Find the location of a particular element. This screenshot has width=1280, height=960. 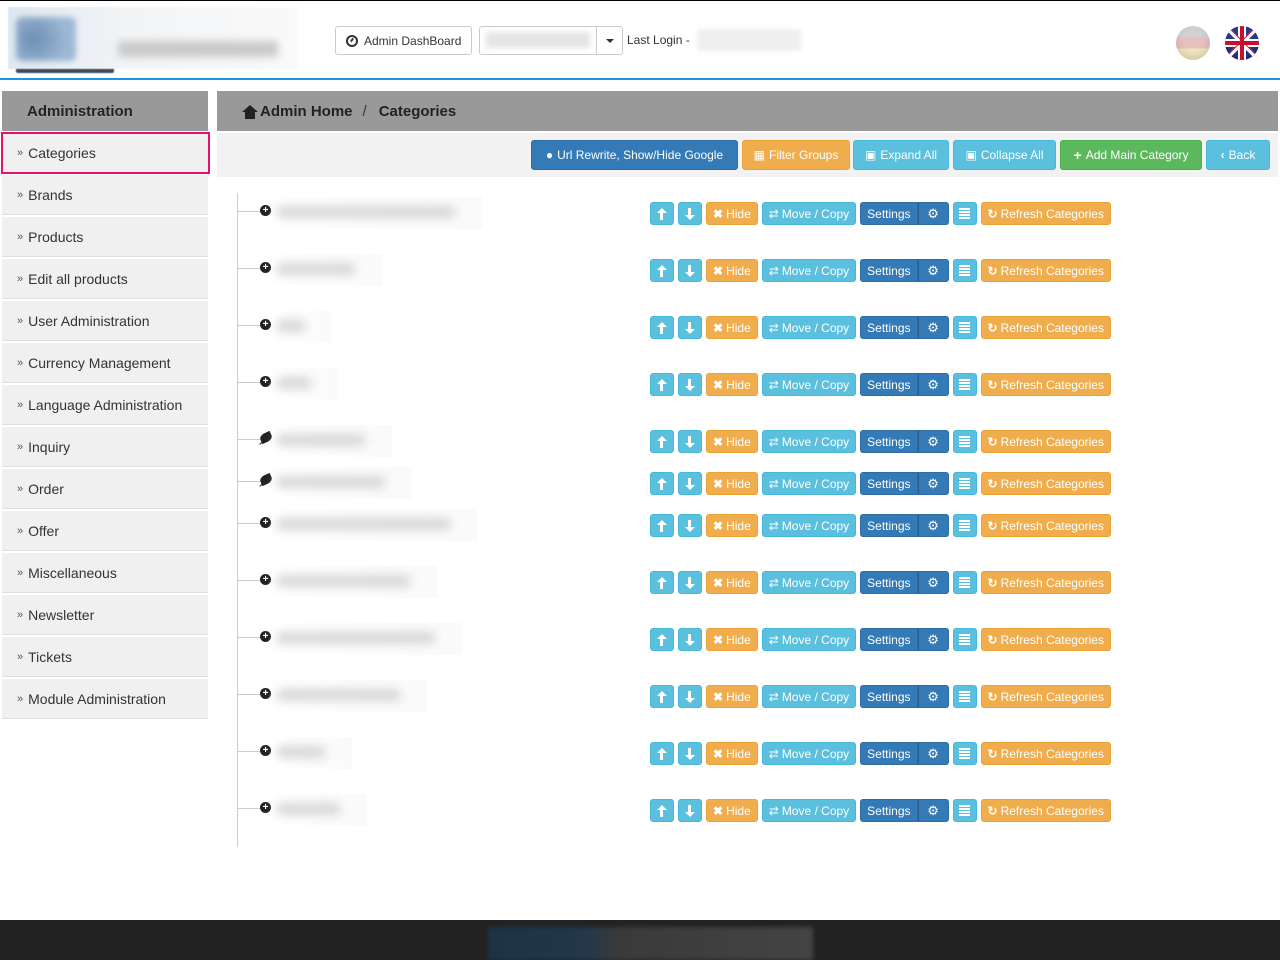

add-main-category-button: + Add Main Category is located at coordinates (1131, 155).